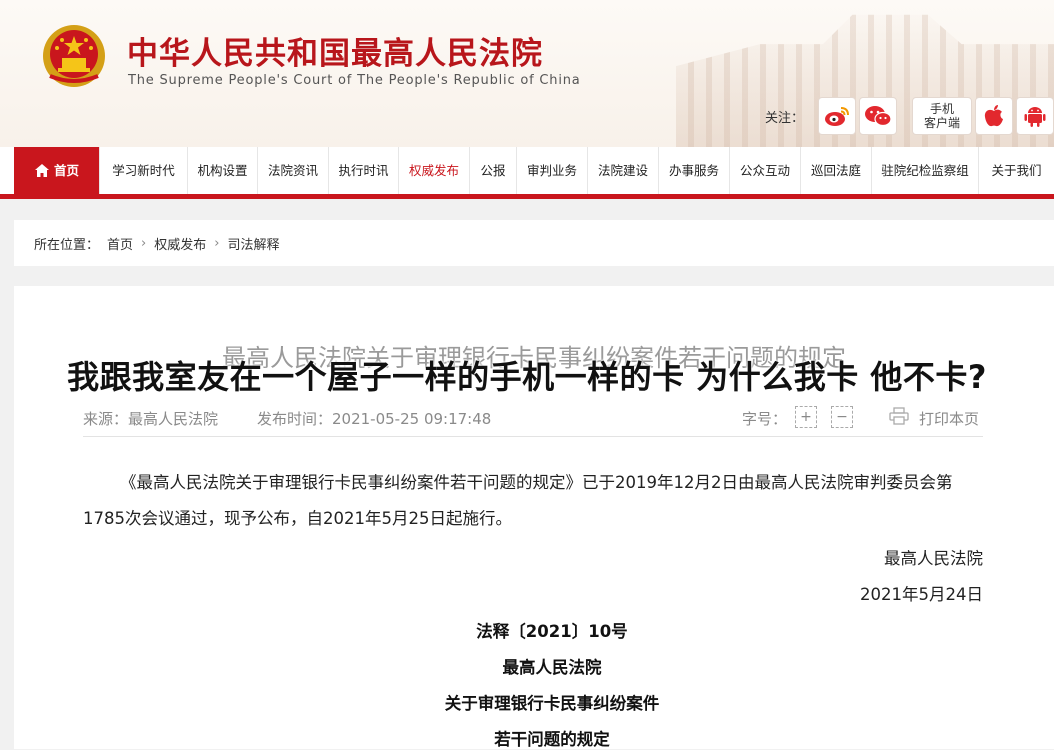  I want to click on apple-button, so click(994, 116).